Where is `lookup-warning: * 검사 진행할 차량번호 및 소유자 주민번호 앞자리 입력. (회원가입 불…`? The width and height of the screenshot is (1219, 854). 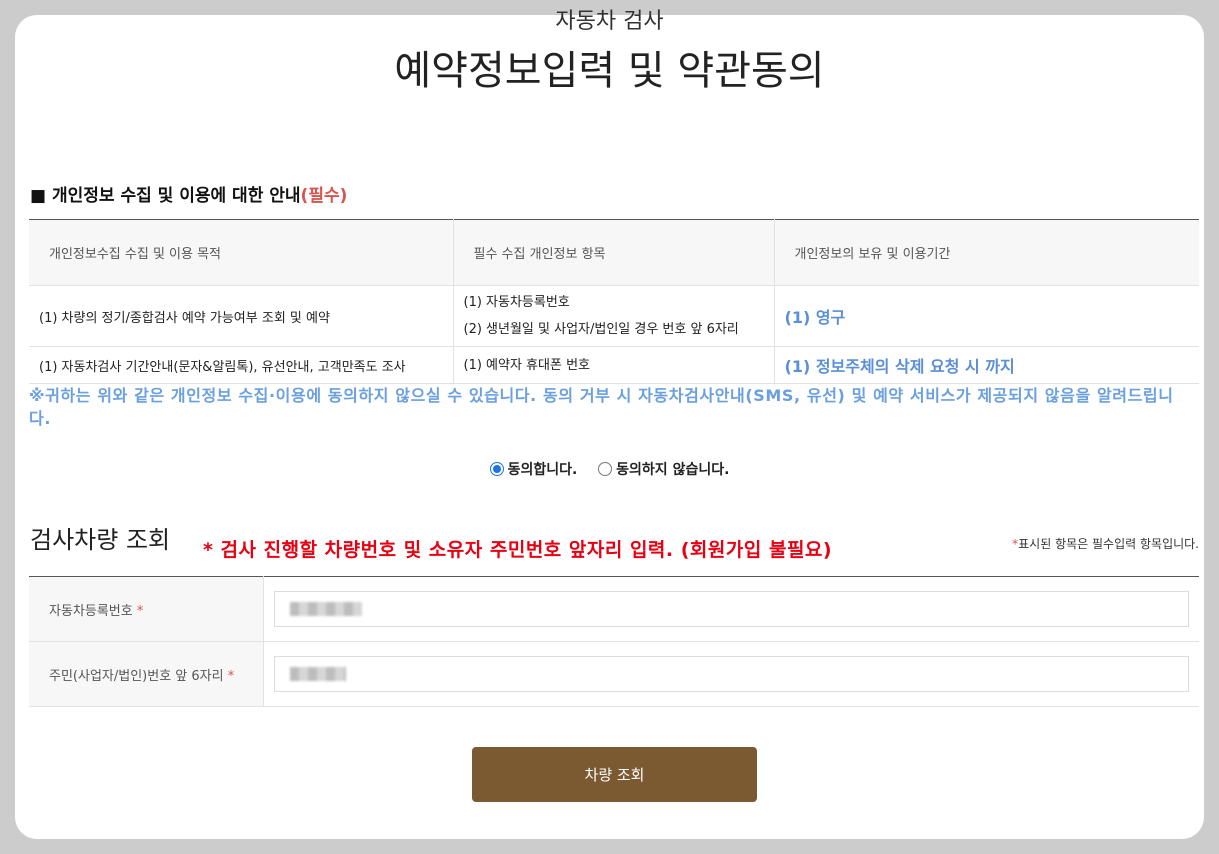
lookup-warning: * 검사 진행할 차량번호 및 소유자 주민번호 앞자리 입력. (회원가입 불… is located at coordinates (518, 550).